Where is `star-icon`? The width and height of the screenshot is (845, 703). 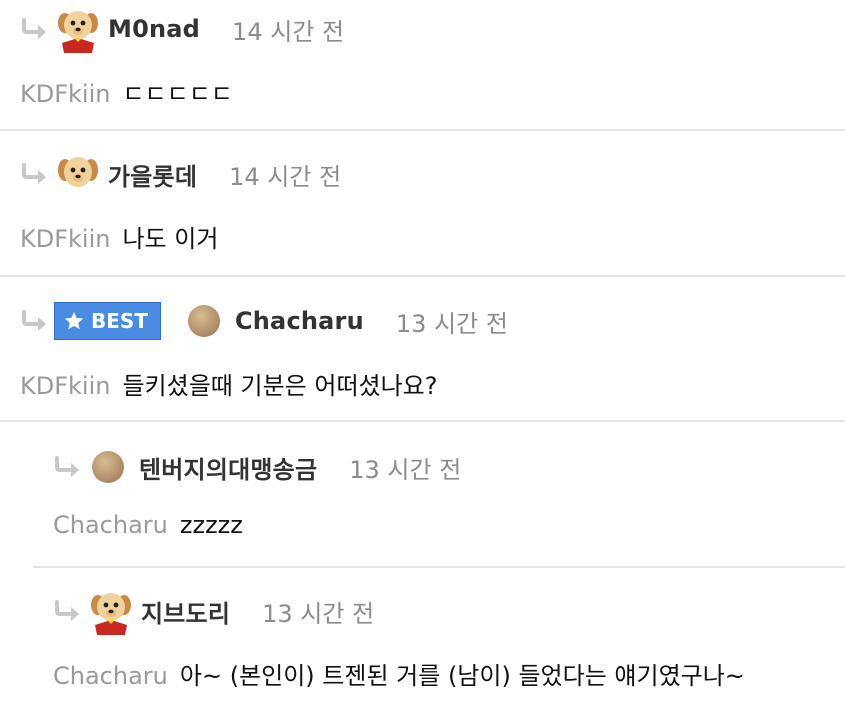
star-icon is located at coordinates (74, 320).